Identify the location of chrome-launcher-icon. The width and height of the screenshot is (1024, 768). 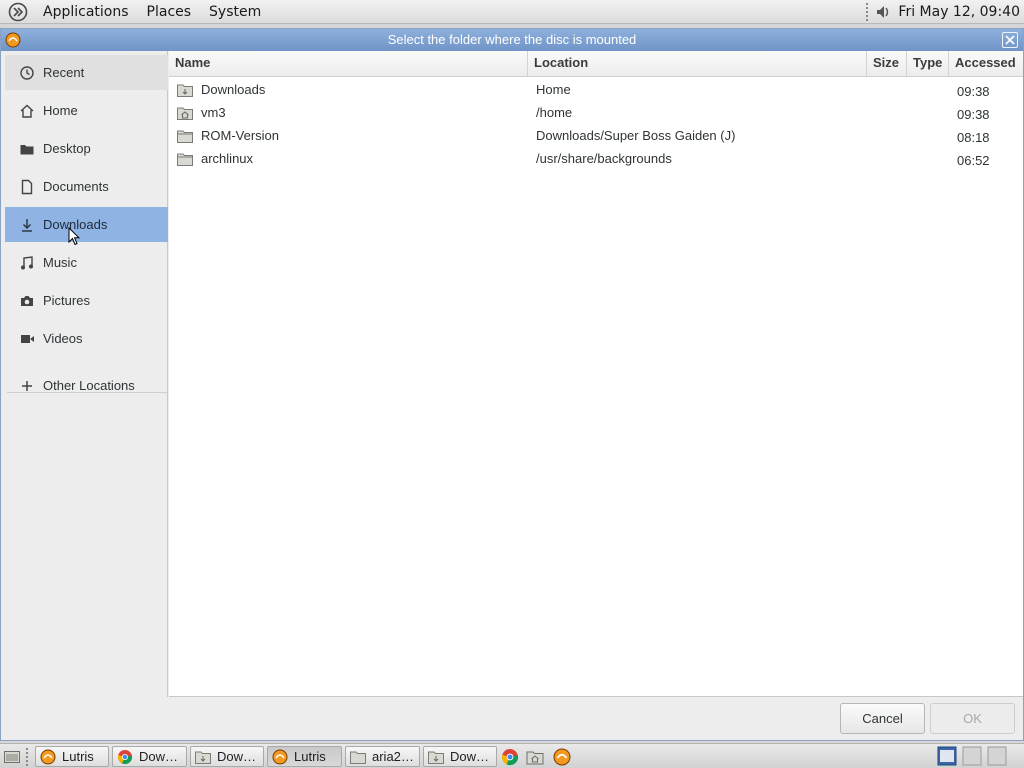
(510, 757).